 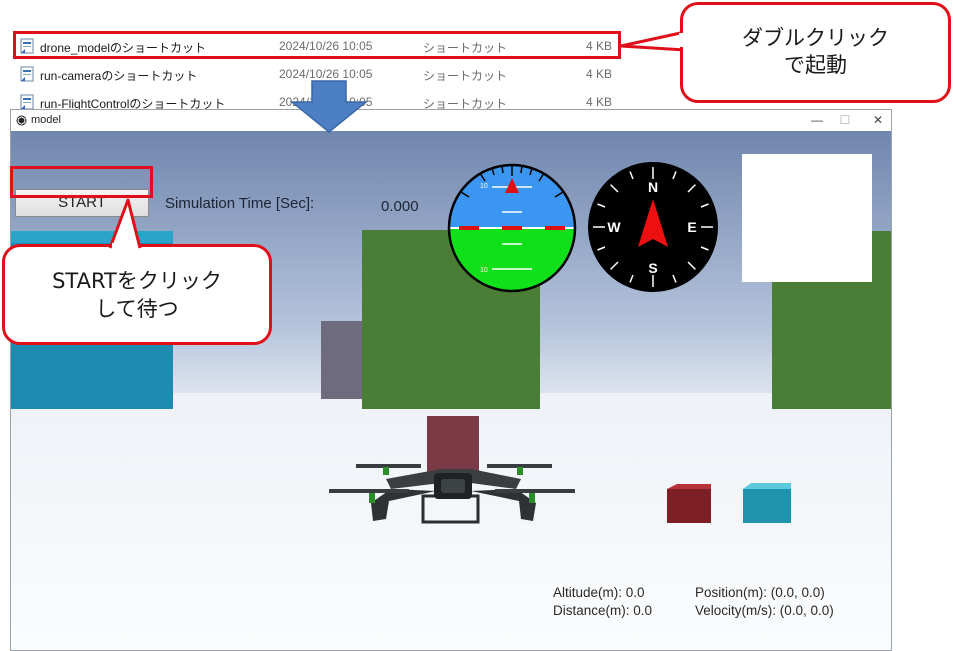 What do you see at coordinates (317, 45) in the screenshot?
I see `file-highlight-box` at bounding box center [317, 45].